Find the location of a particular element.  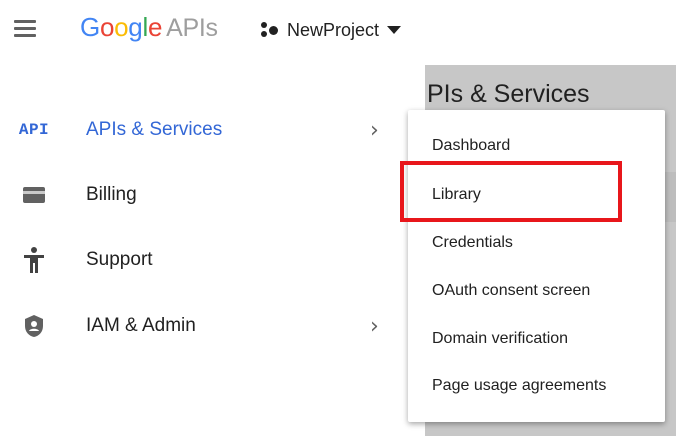

nav-item-billing: Billing is located at coordinates (212, 195).